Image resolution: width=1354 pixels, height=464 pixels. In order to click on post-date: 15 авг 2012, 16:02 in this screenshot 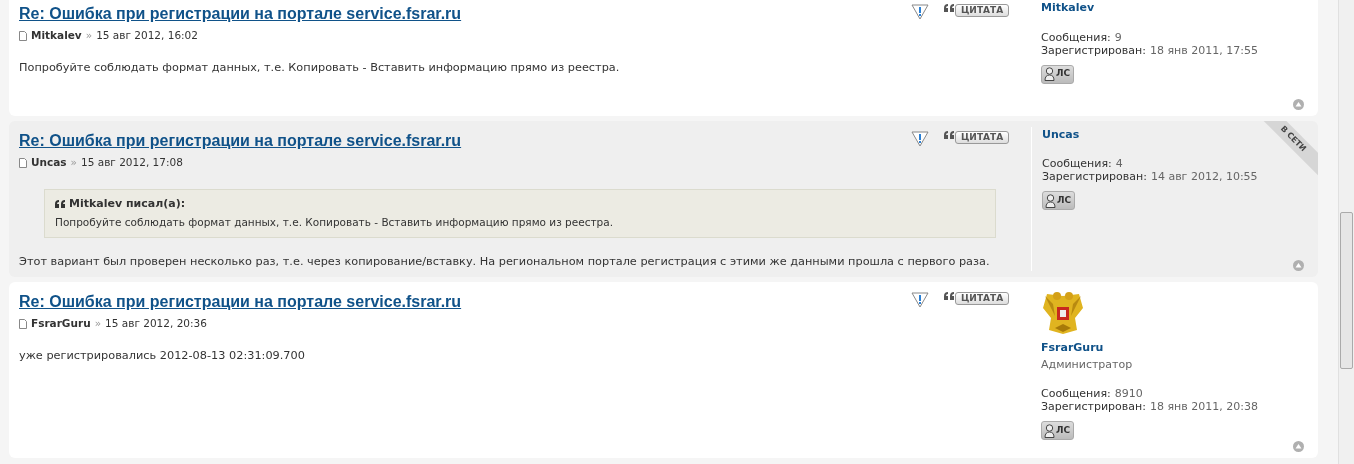, I will do `click(147, 35)`.